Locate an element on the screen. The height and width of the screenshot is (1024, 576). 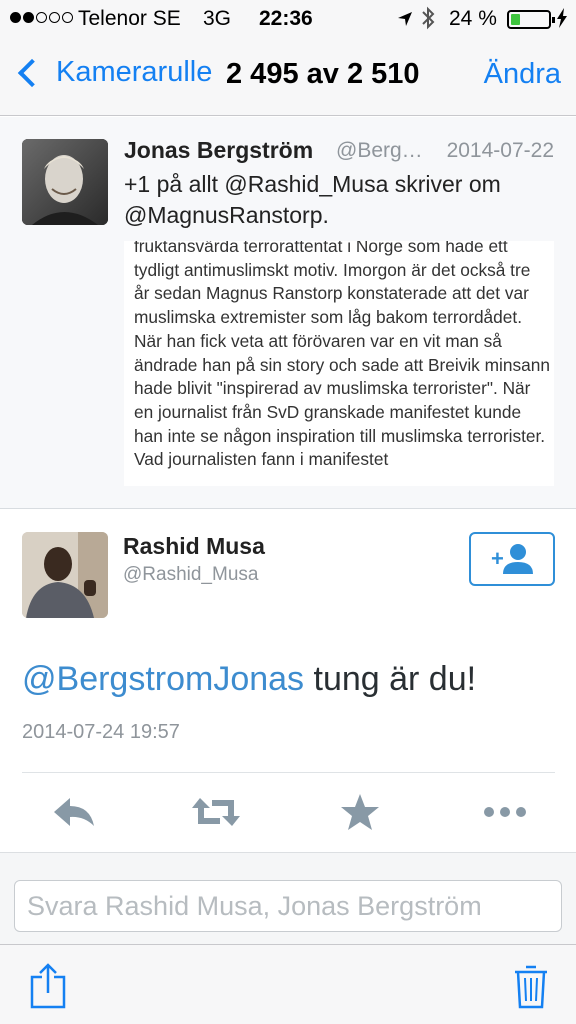
share-icon is located at coordinates (48, 986).